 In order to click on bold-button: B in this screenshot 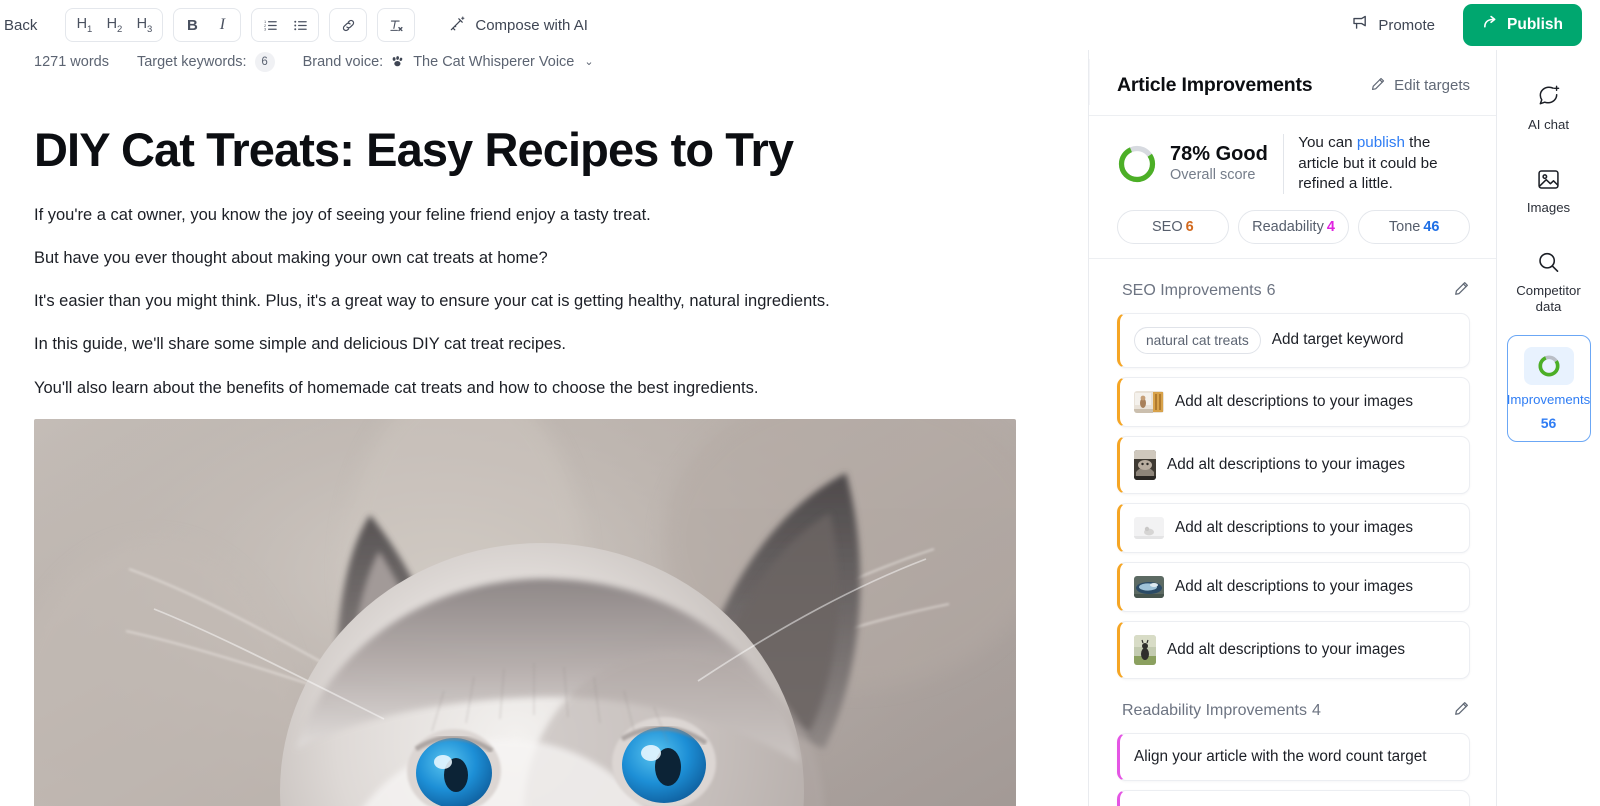, I will do `click(192, 25)`.